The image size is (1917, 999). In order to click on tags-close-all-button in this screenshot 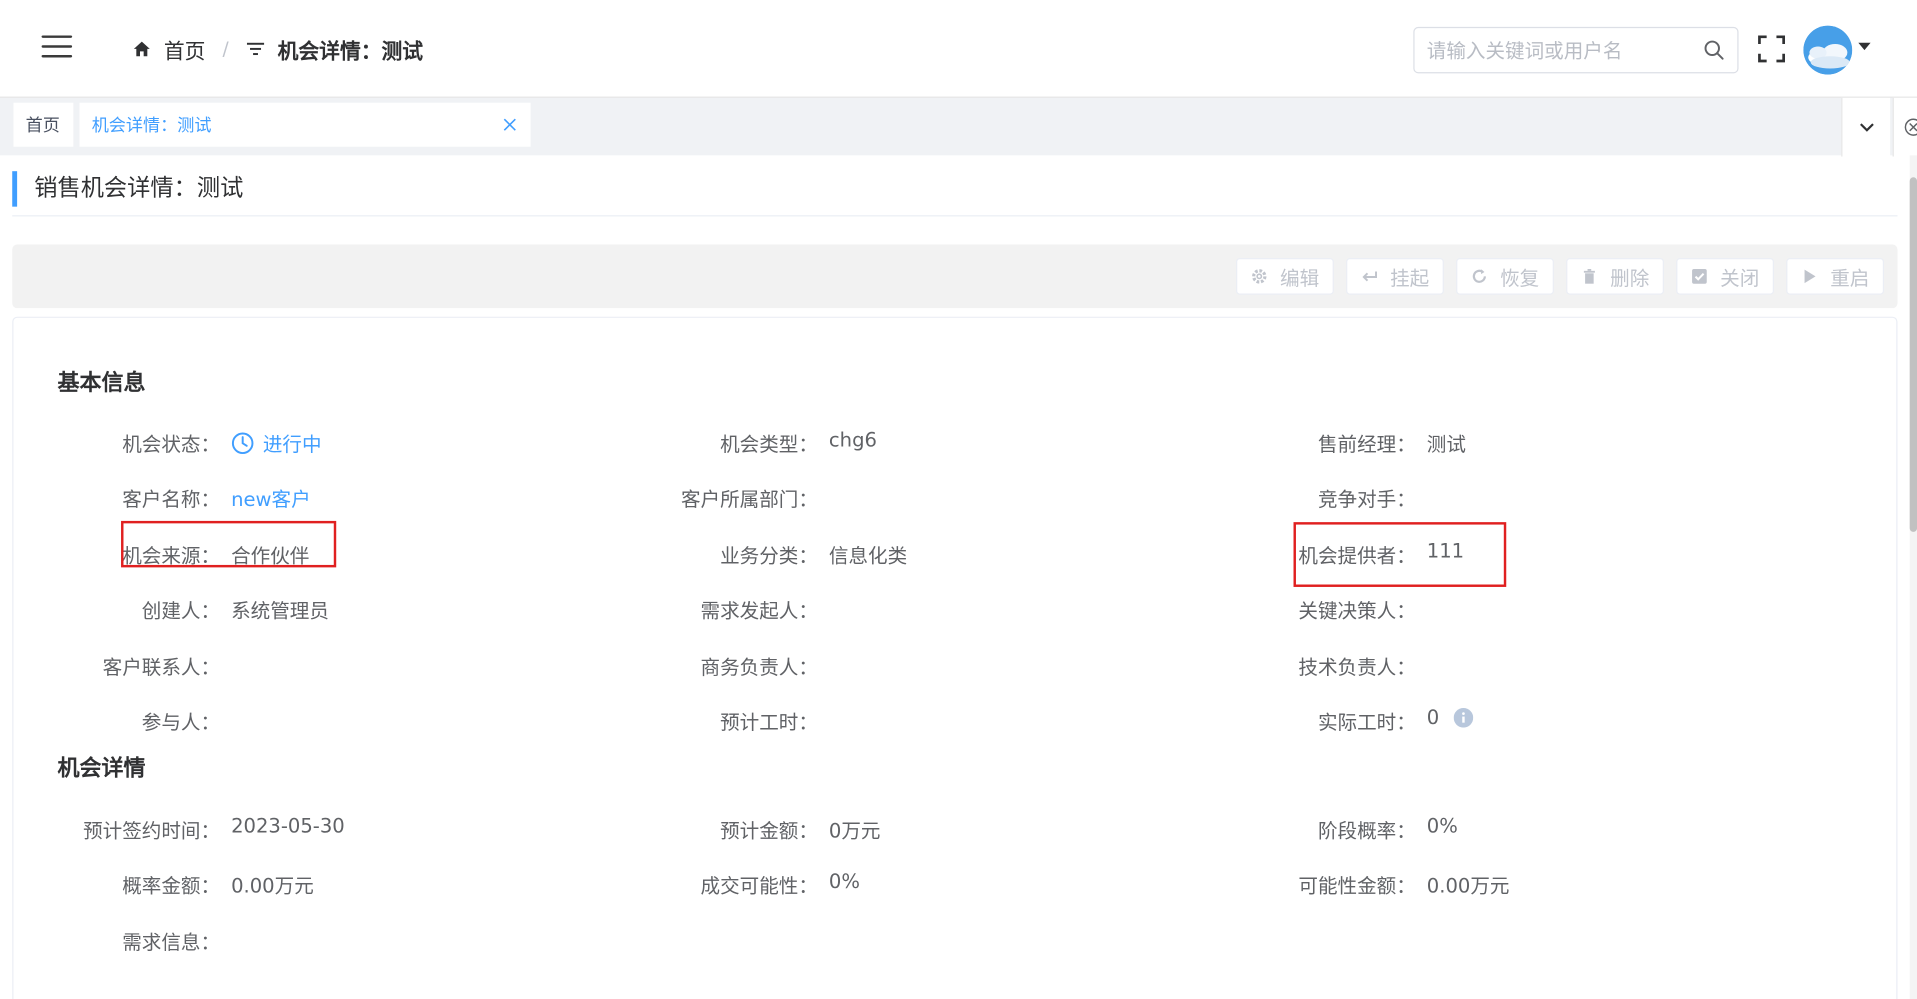, I will do `click(1904, 127)`.